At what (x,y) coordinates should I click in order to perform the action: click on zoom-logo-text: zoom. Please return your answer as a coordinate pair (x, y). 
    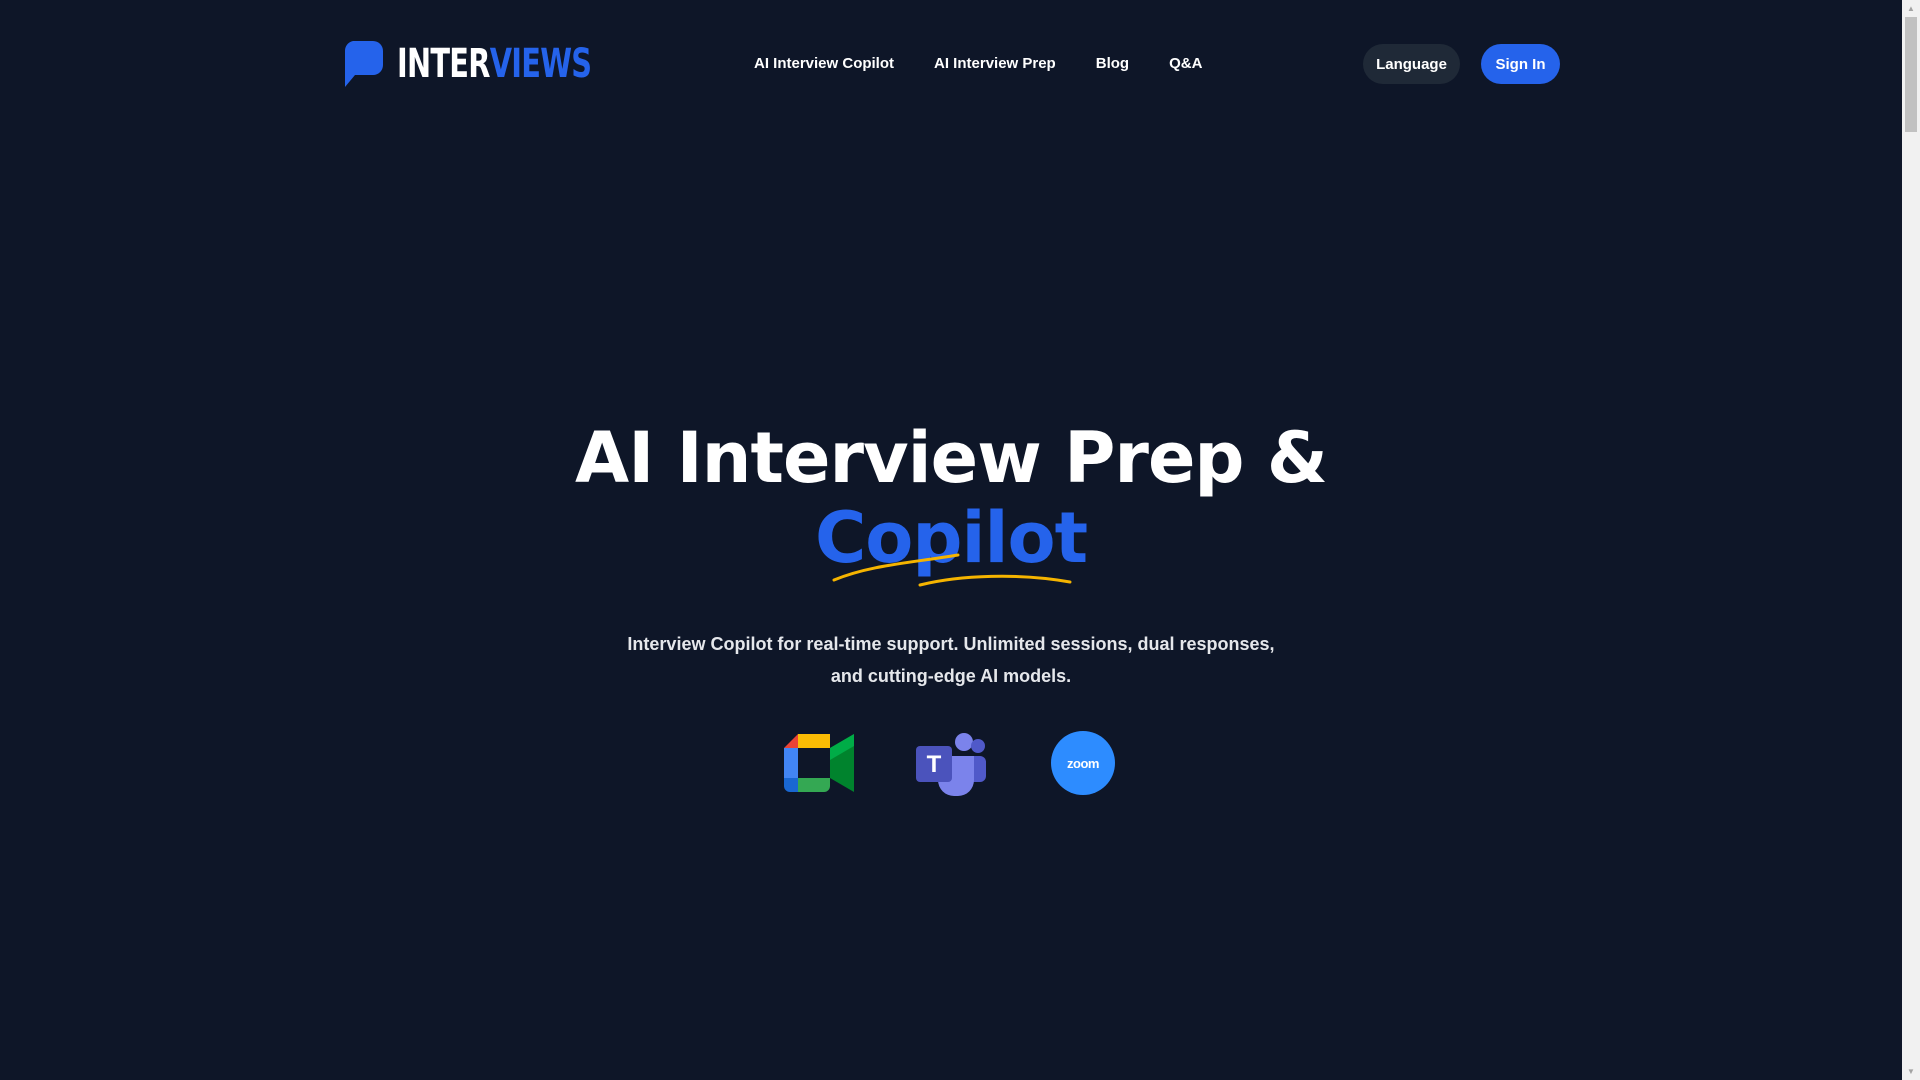
    Looking at the image, I should click on (1083, 763).